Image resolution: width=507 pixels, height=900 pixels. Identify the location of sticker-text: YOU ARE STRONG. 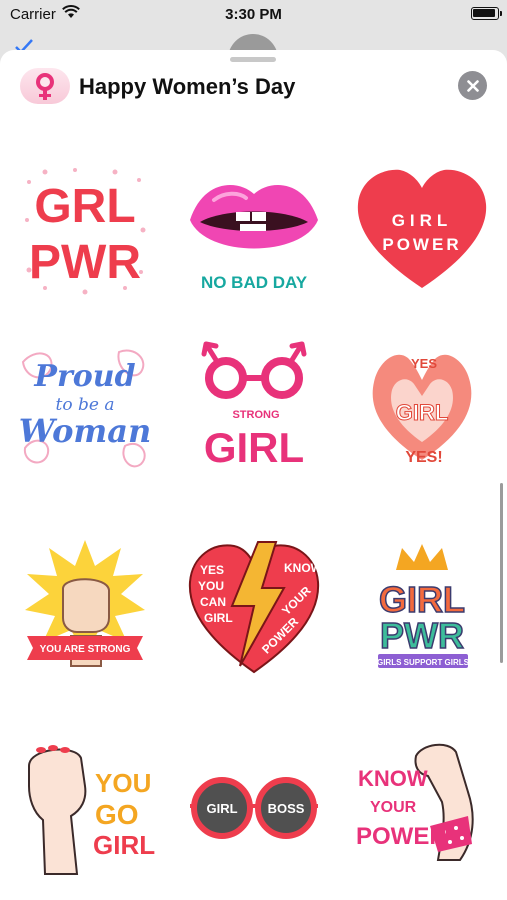
(85, 649).